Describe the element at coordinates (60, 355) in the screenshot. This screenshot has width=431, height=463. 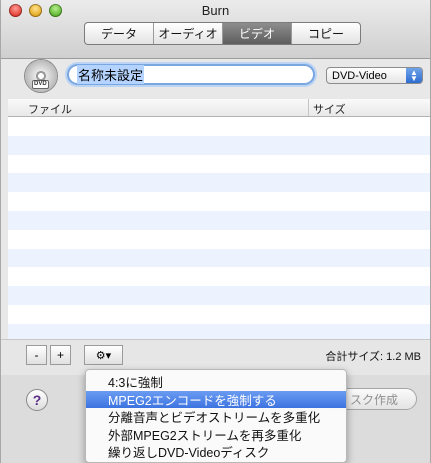
I see `add-item-button: +` at that location.